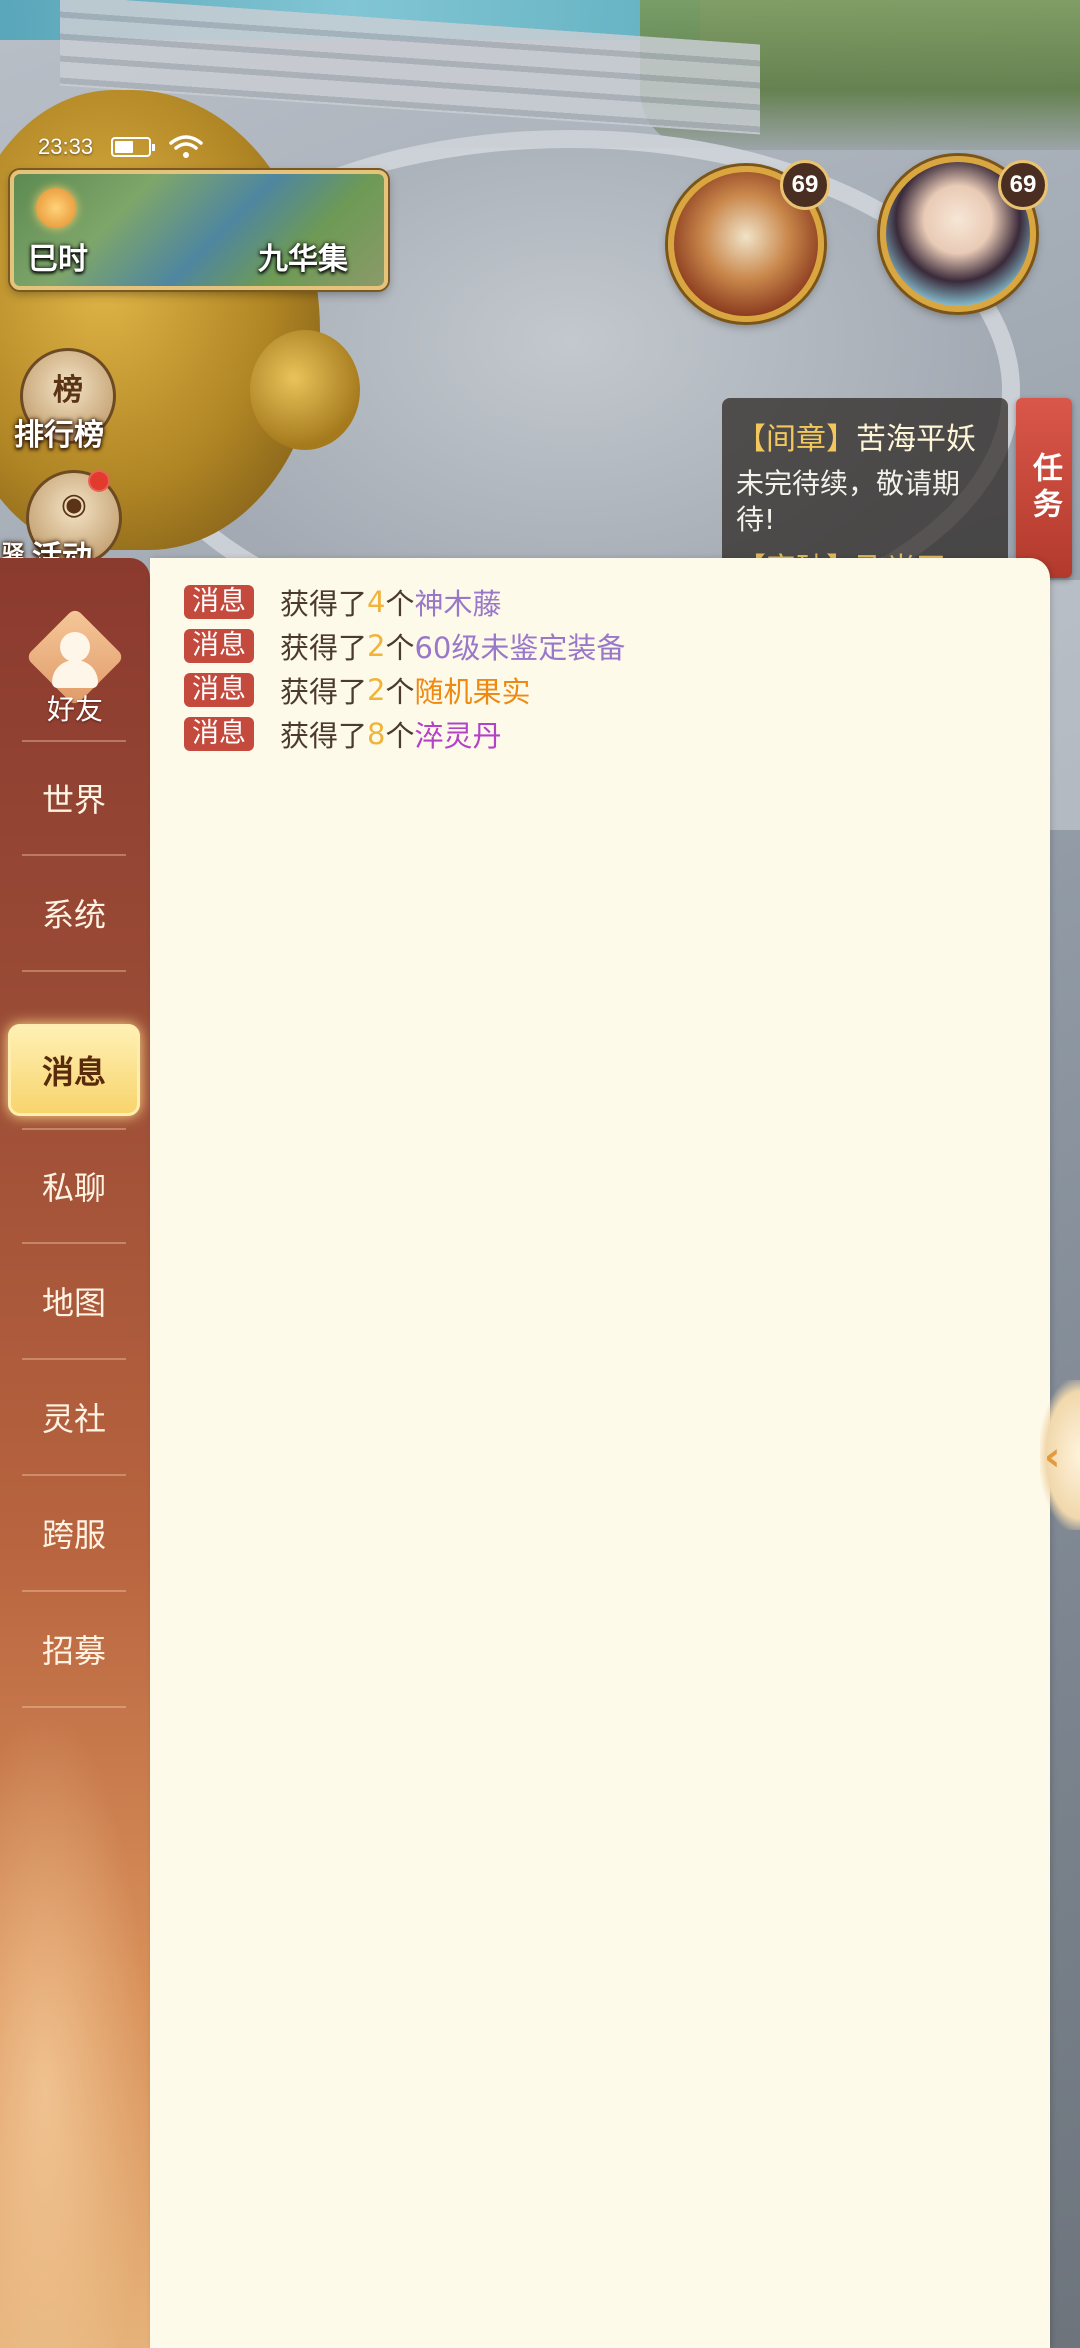 This screenshot has width=1080, height=2348. Describe the element at coordinates (99, 481) in the screenshot. I see `notification-dot` at that location.